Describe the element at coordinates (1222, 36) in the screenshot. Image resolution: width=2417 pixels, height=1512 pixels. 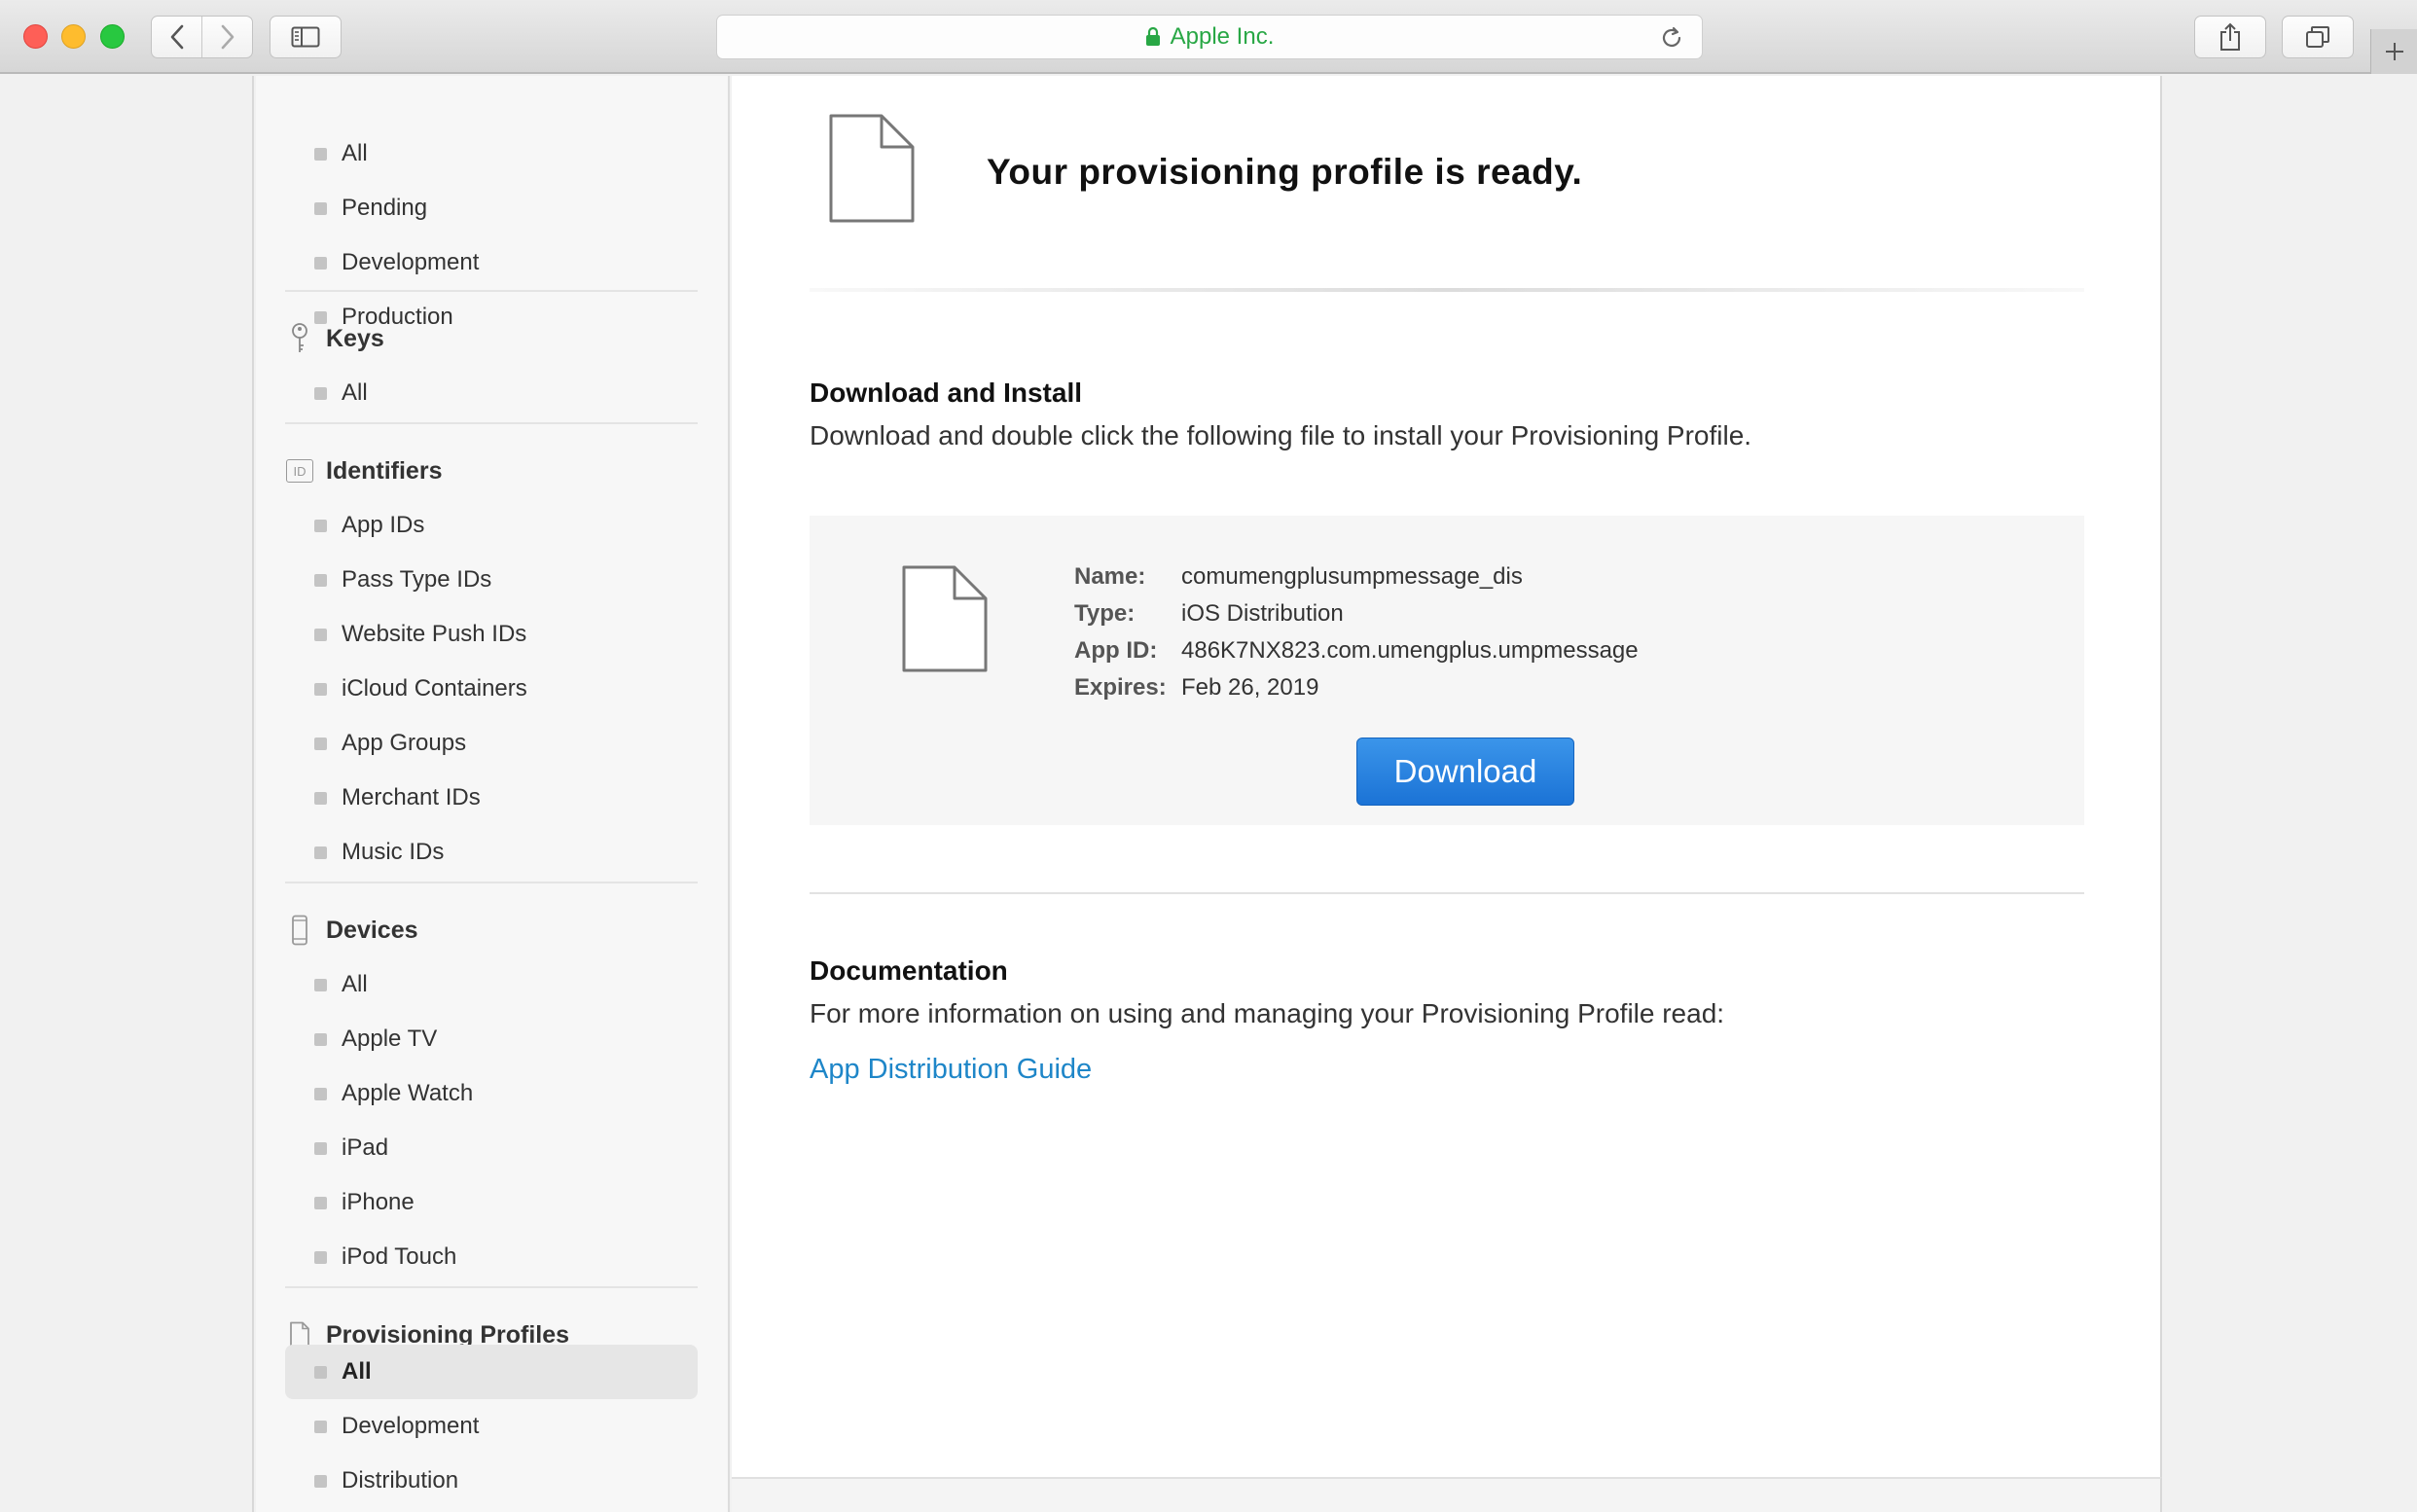
I see `address-text: Apple Inc.` at that location.